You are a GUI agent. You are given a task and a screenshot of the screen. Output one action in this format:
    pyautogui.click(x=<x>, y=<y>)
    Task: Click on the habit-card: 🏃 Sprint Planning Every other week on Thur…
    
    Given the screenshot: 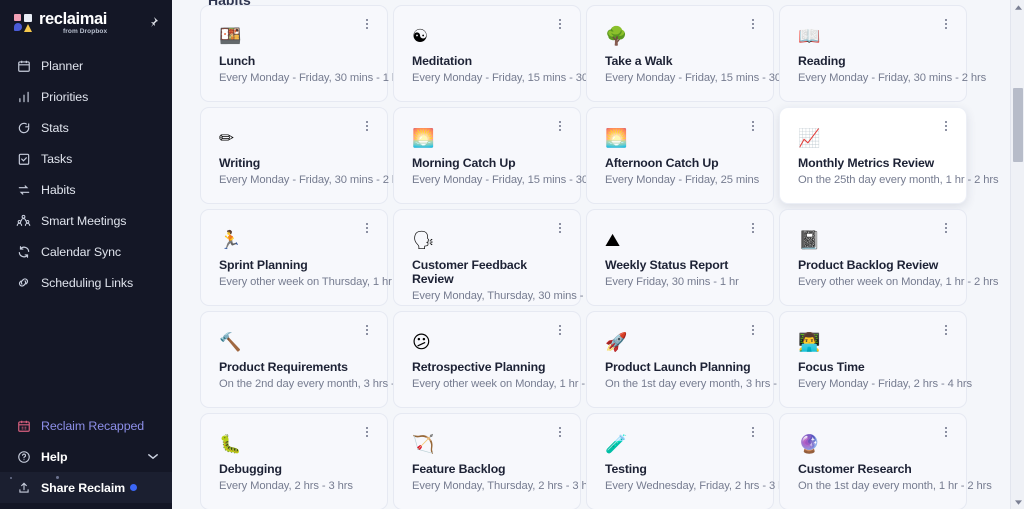 What is the action you would take?
    pyautogui.click(x=313, y=257)
    